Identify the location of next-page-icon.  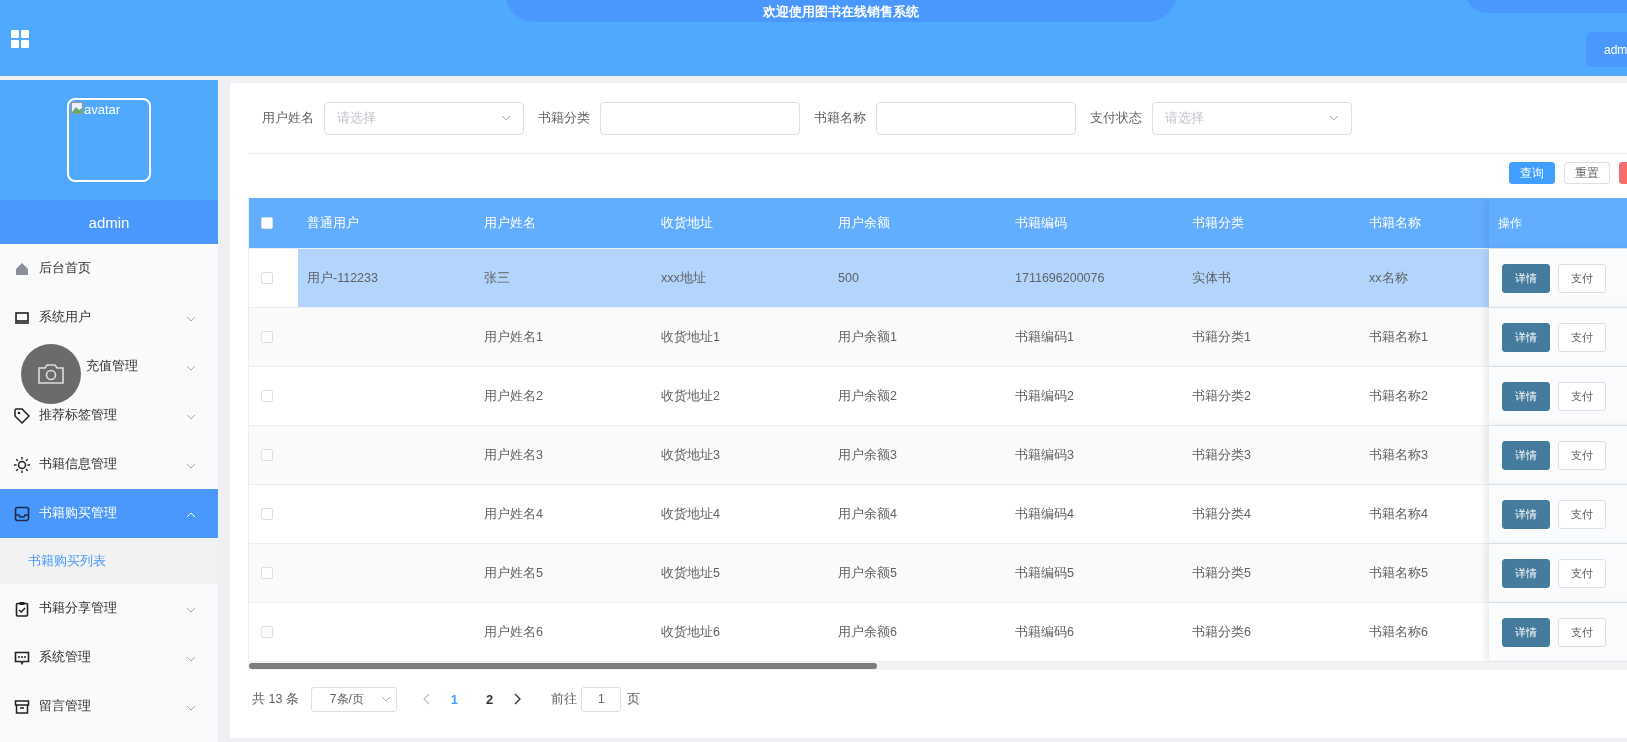
(517, 699).